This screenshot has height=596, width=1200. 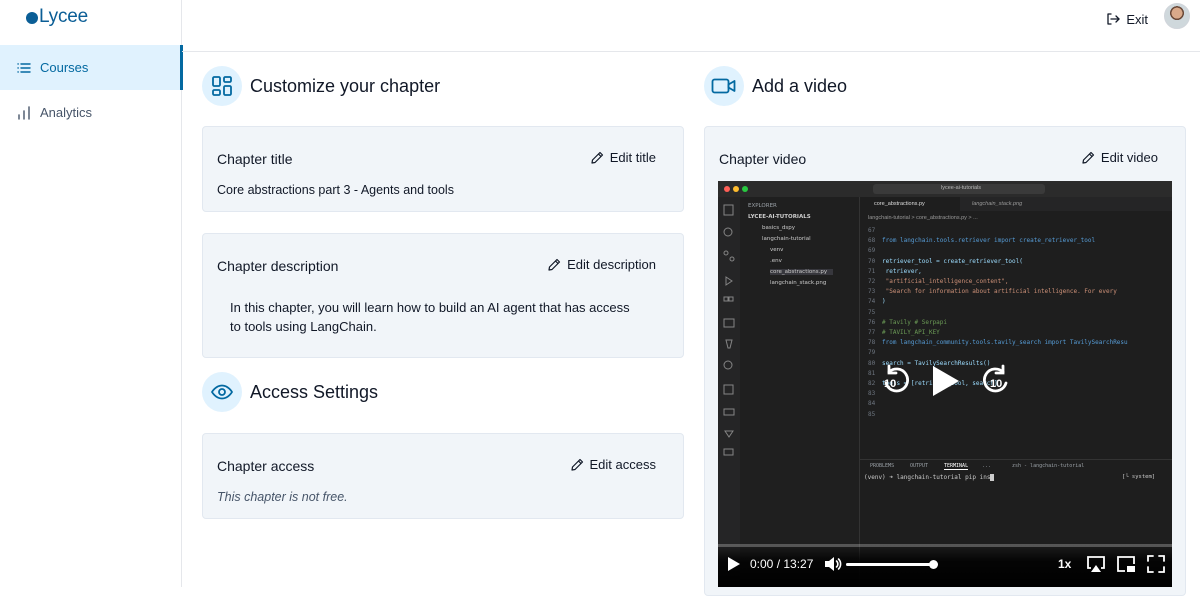 I want to click on line-number: 77, so click(x=872, y=332).